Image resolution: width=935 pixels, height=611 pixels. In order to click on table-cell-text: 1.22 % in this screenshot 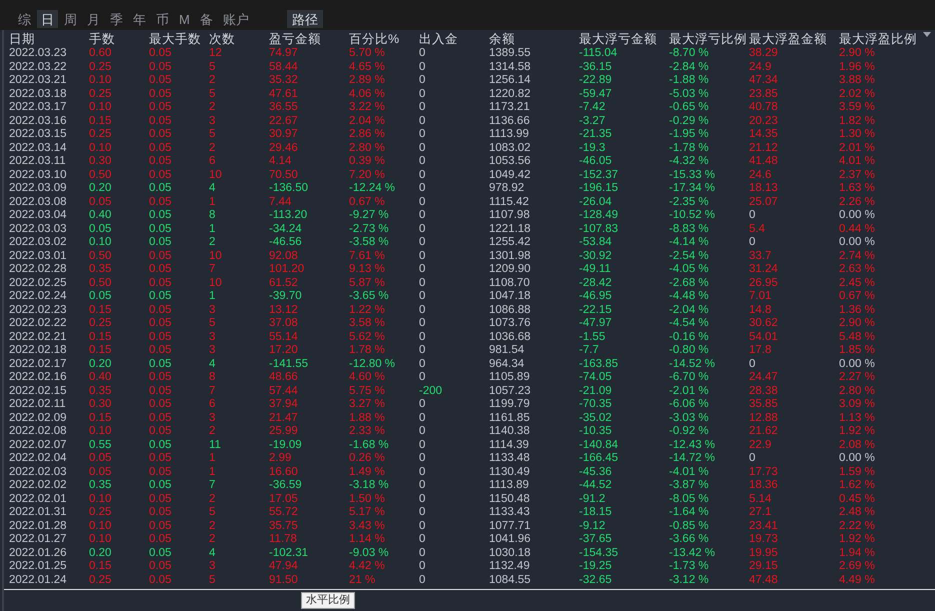, I will do `click(367, 310)`.